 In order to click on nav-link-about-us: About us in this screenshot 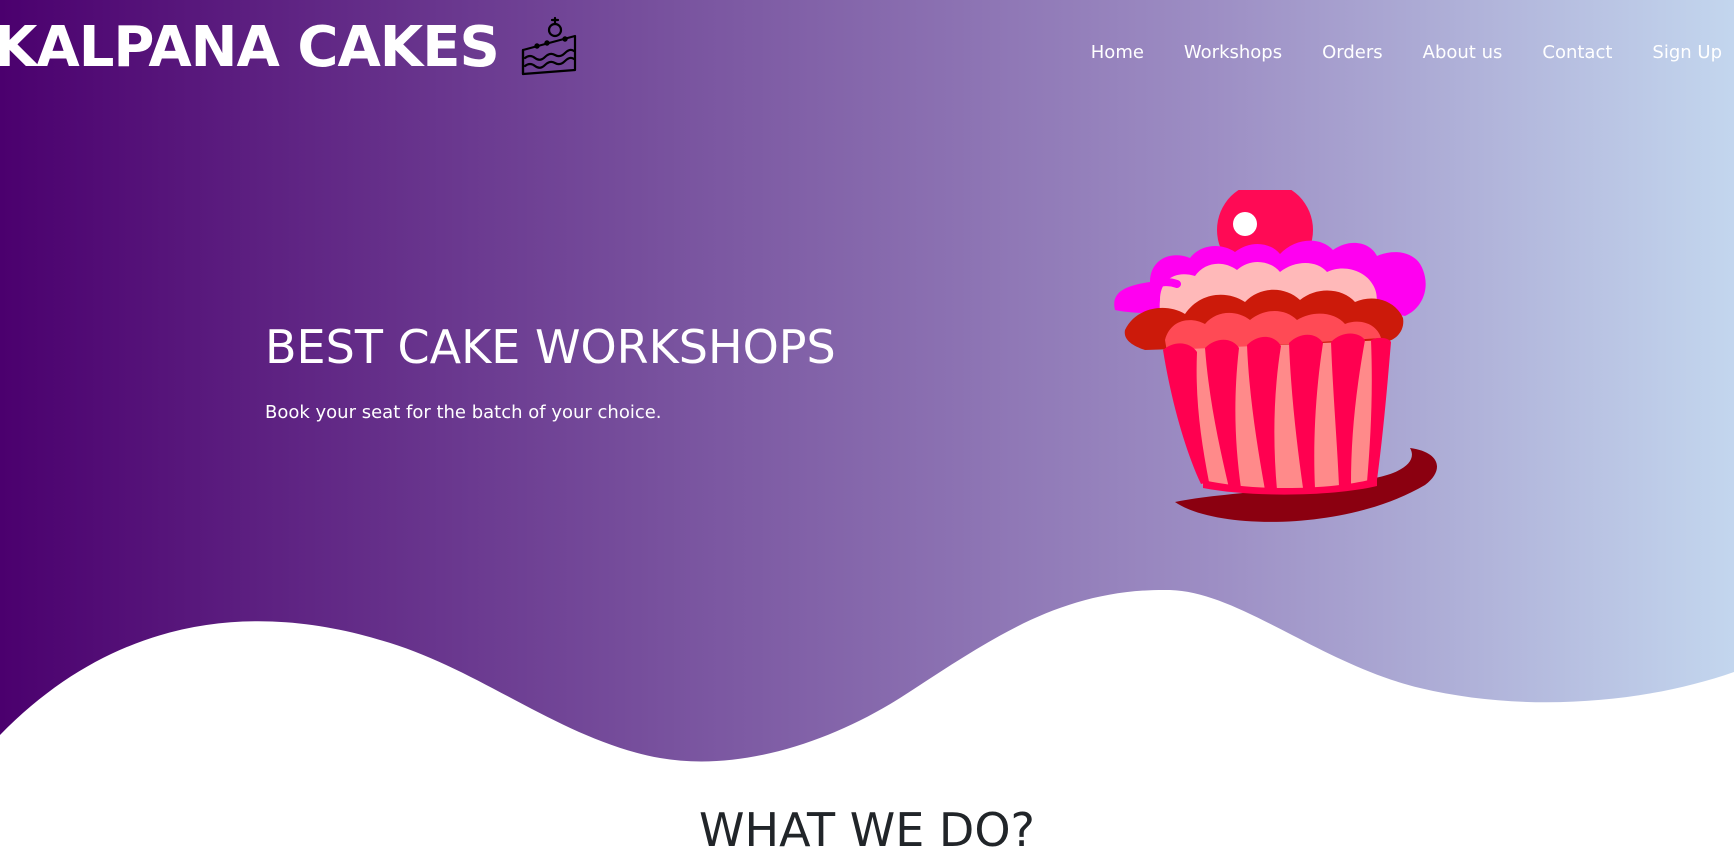, I will do `click(1463, 53)`.